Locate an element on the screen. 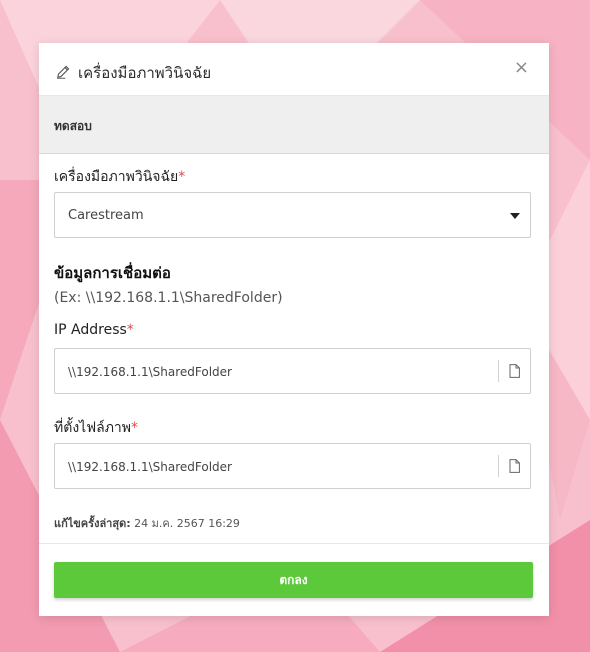 This screenshot has width=590, height=652. footer-divider is located at coordinates (294, 543).